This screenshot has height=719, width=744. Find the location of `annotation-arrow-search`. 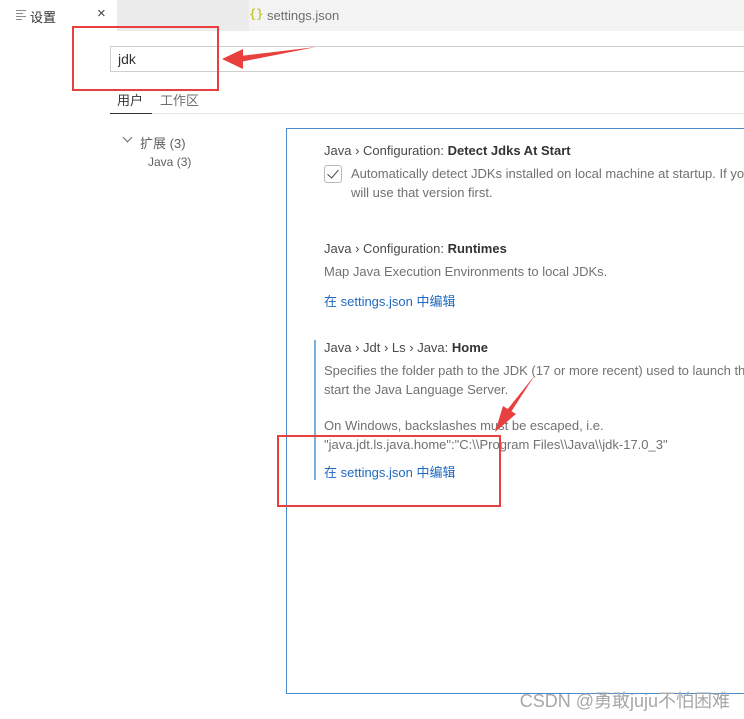

annotation-arrow-search is located at coordinates (269, 58).